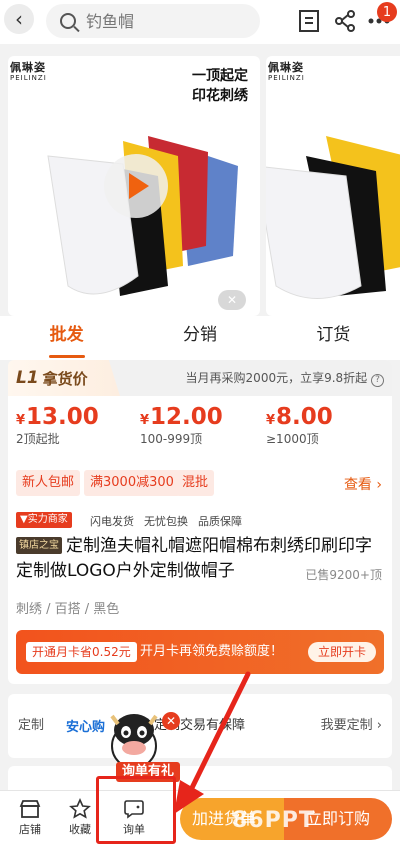  I want to click on list-icon, so click(309, 21).